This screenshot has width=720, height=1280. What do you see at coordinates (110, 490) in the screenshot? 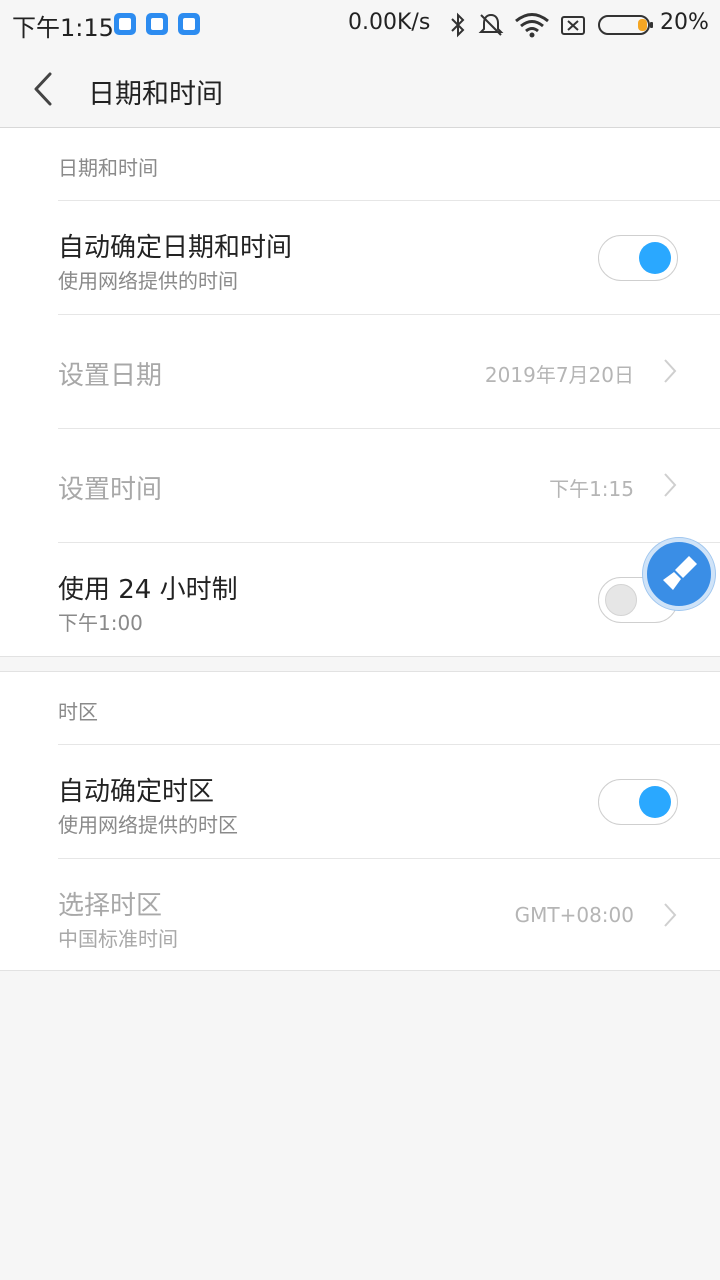
I see `row-title: 设置时间` at bounding box center [110, 490].